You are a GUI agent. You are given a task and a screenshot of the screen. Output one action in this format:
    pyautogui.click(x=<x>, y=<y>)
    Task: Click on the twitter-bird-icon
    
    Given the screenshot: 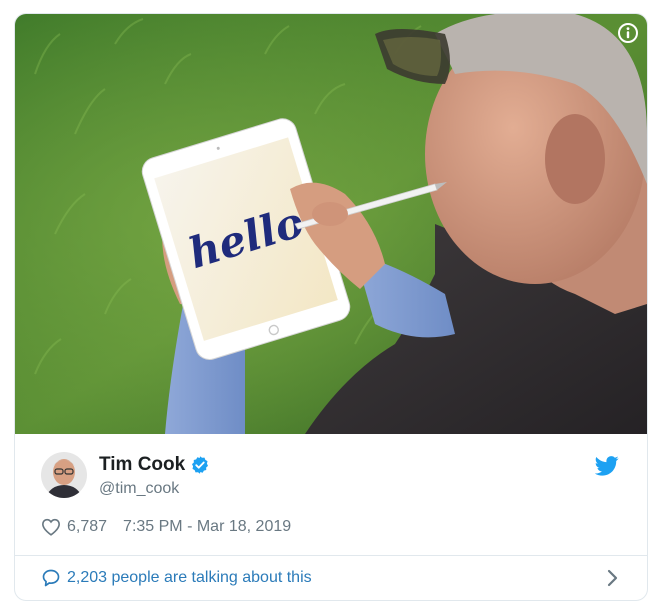 What is the action you would take?
    pyautogui.click(x=606, y=466)
    